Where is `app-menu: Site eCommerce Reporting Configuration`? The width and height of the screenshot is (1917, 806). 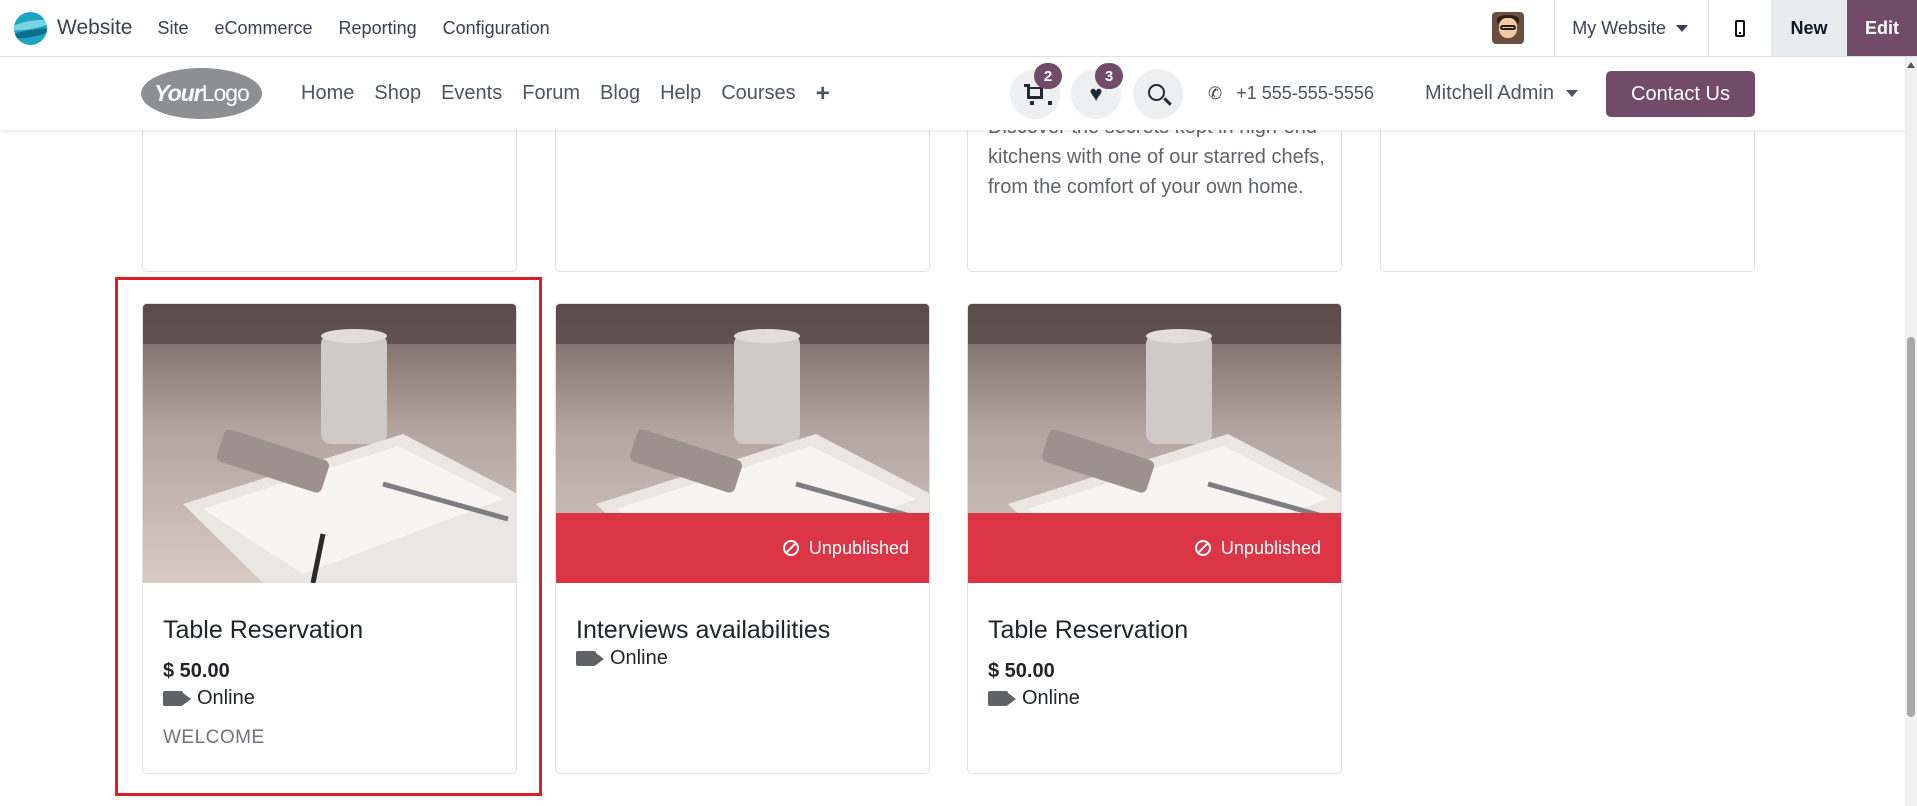
app-menu: Site eCommerce Reporting Configuration is located at coordinates (353, 28).